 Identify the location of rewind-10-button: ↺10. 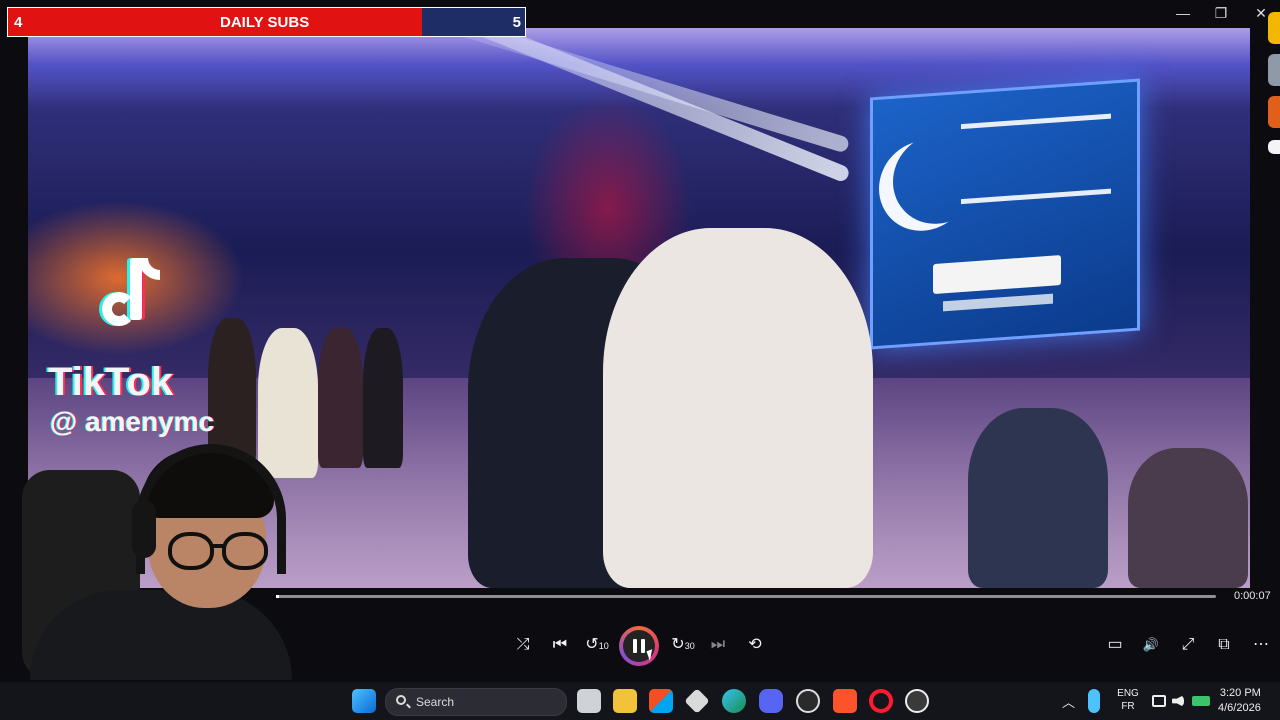
(597, 645).